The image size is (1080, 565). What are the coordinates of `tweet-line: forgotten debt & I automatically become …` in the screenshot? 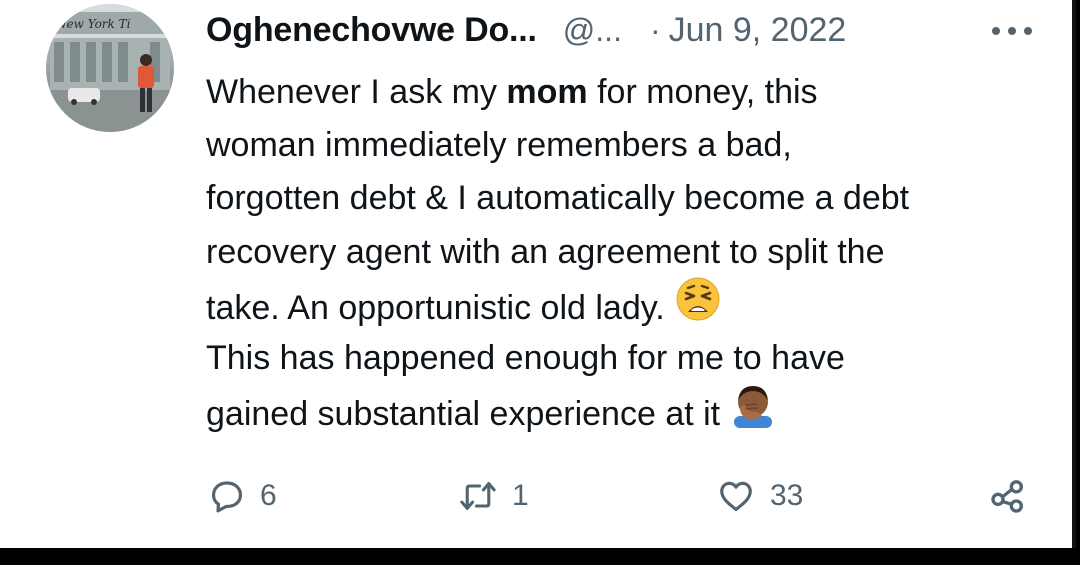 It's located at (558, 198).